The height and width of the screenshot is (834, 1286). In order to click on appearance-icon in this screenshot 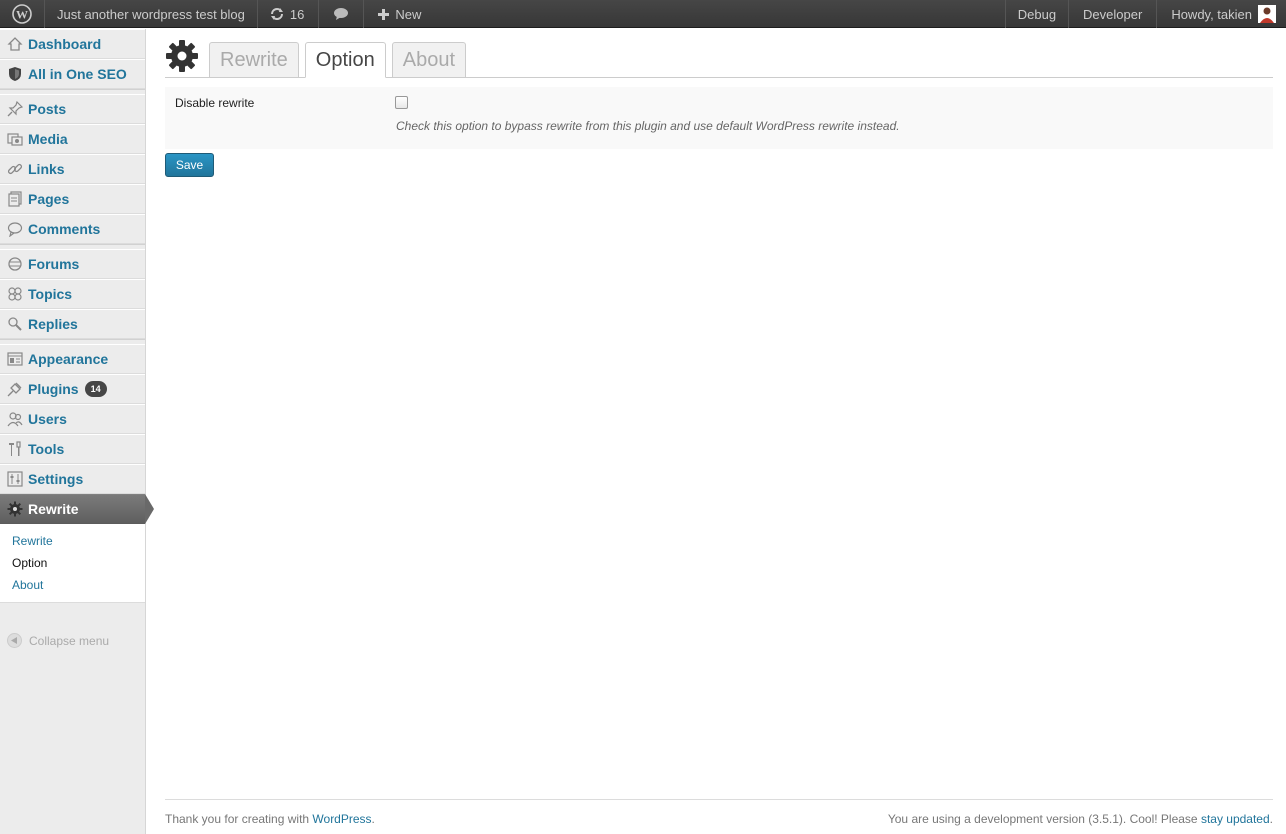, I will do `click(15, 359)`.